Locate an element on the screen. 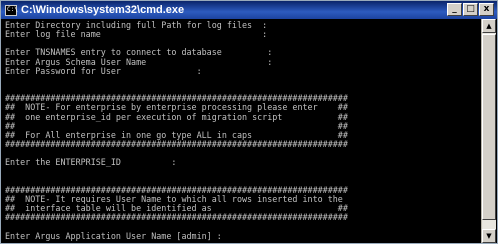 The image size is (498, 244). window-title: C:\Windows\system32\cmd.exe is located at coordinates (103, 10).